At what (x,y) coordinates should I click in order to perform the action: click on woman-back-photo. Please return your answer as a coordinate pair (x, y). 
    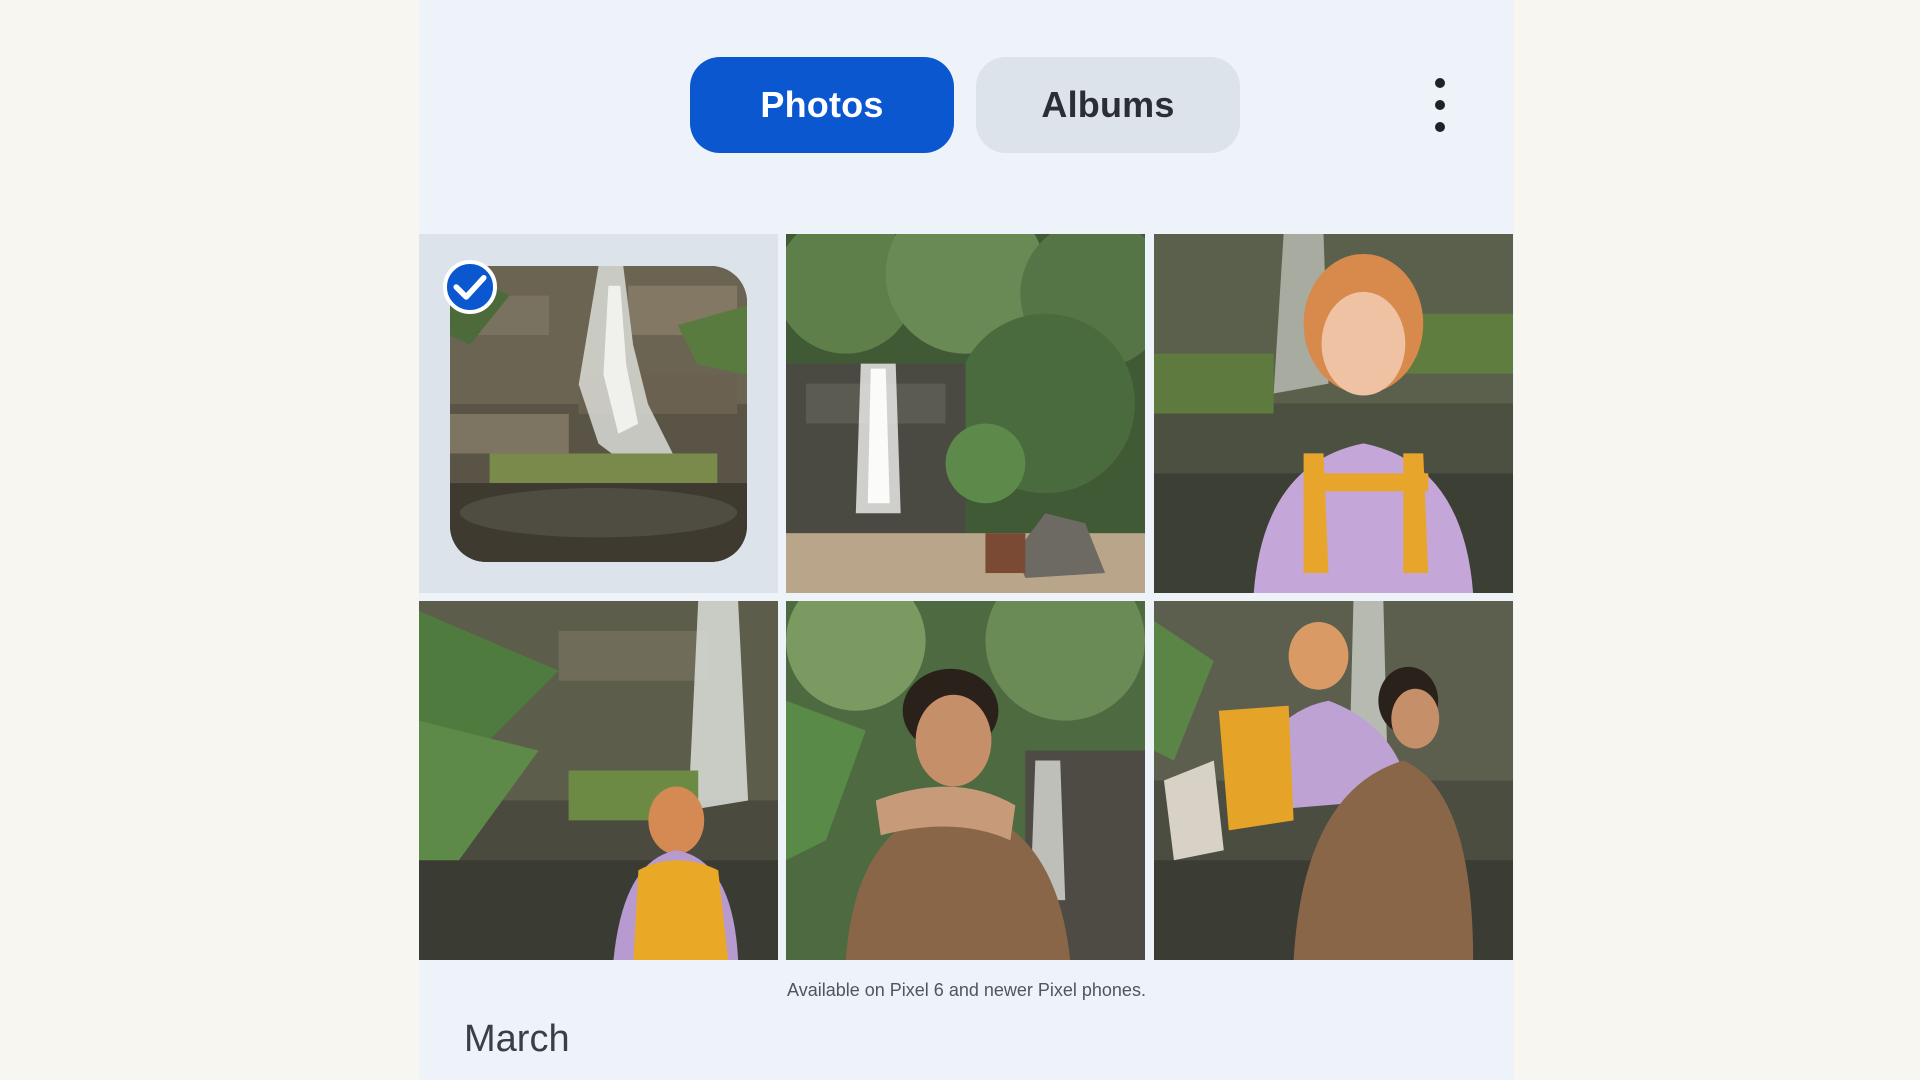
    Looking at the image, I should click on (598, 780).